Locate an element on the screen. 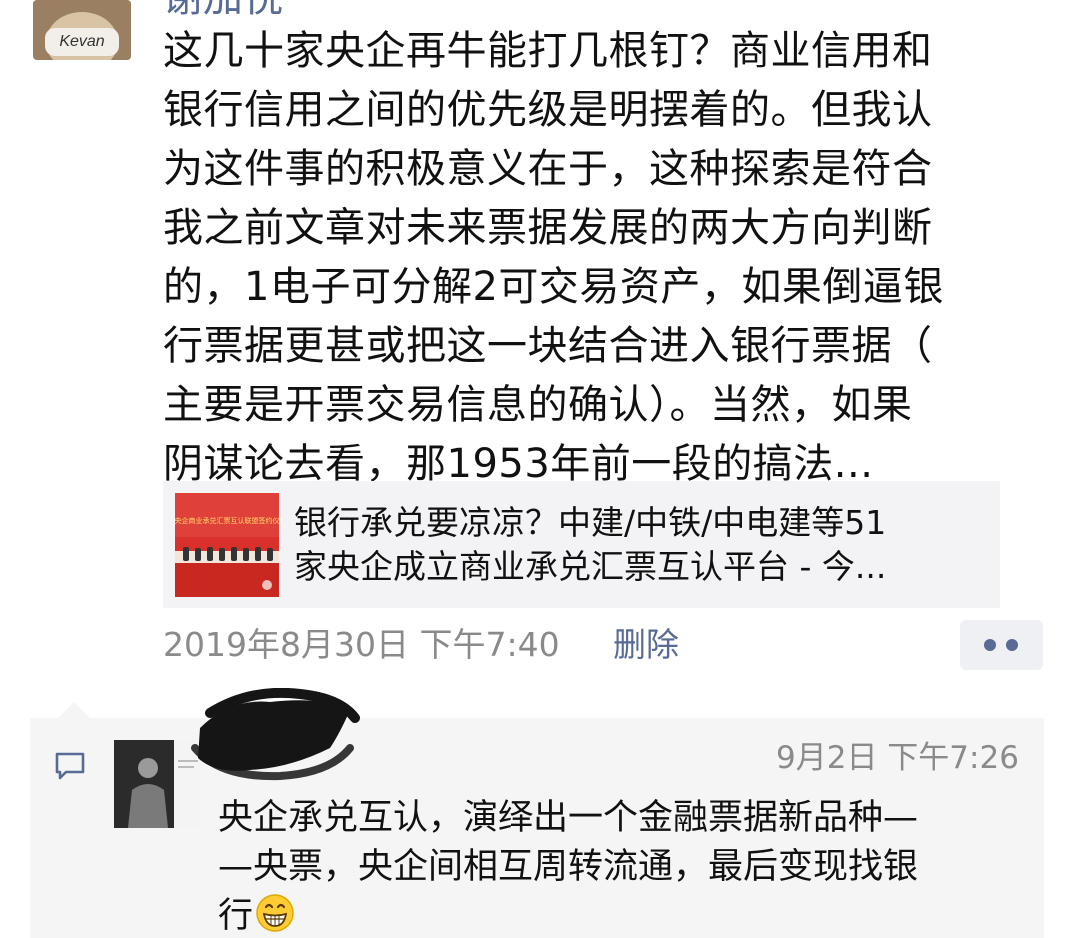 The height and width of the screenshot is (938, 1080). post-text-line: 为这件事的积极意义在于，这种探索是符合 is located at coordinates (548, 169).